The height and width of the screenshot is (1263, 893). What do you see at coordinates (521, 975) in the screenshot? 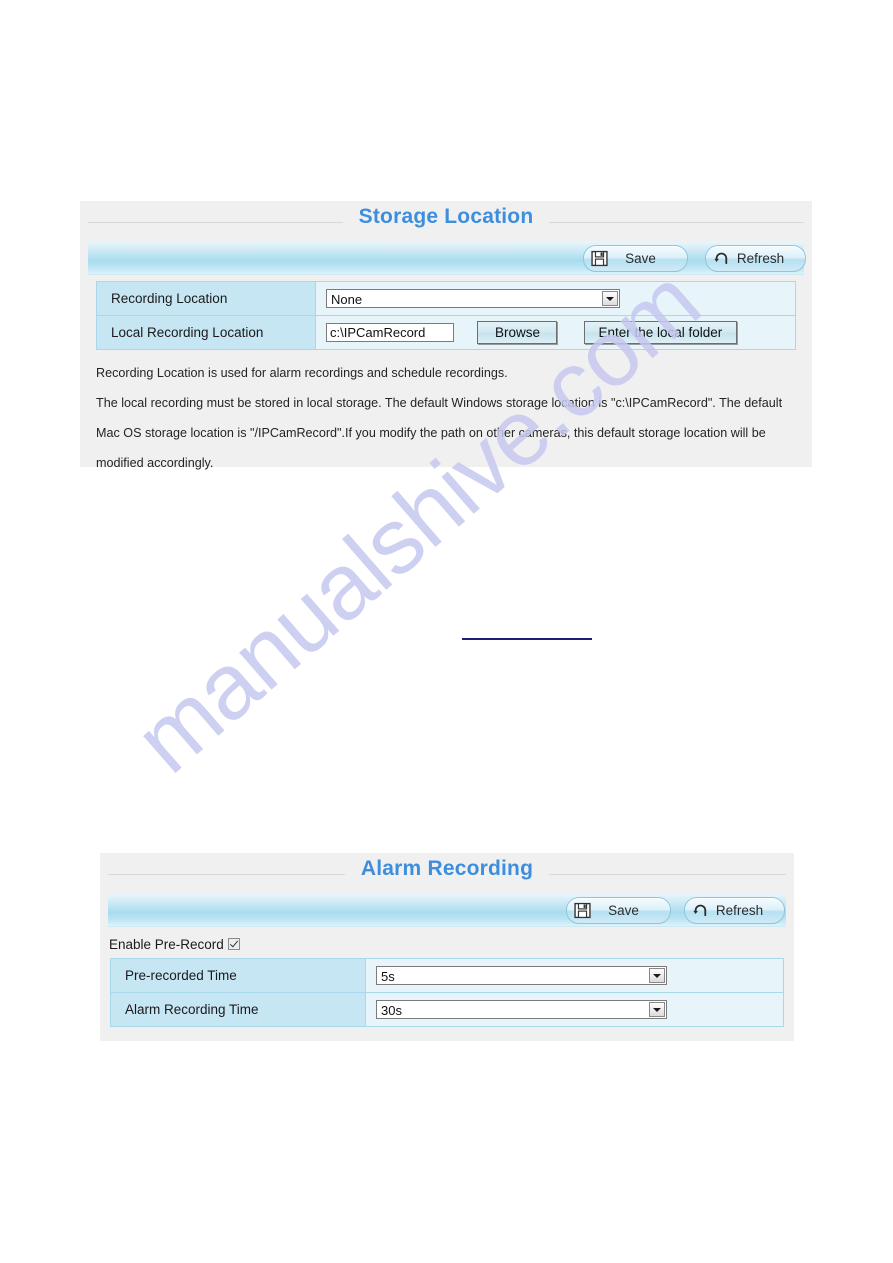
I see `prerecorded-time-select: 5s` at bounding box center [521, 975].